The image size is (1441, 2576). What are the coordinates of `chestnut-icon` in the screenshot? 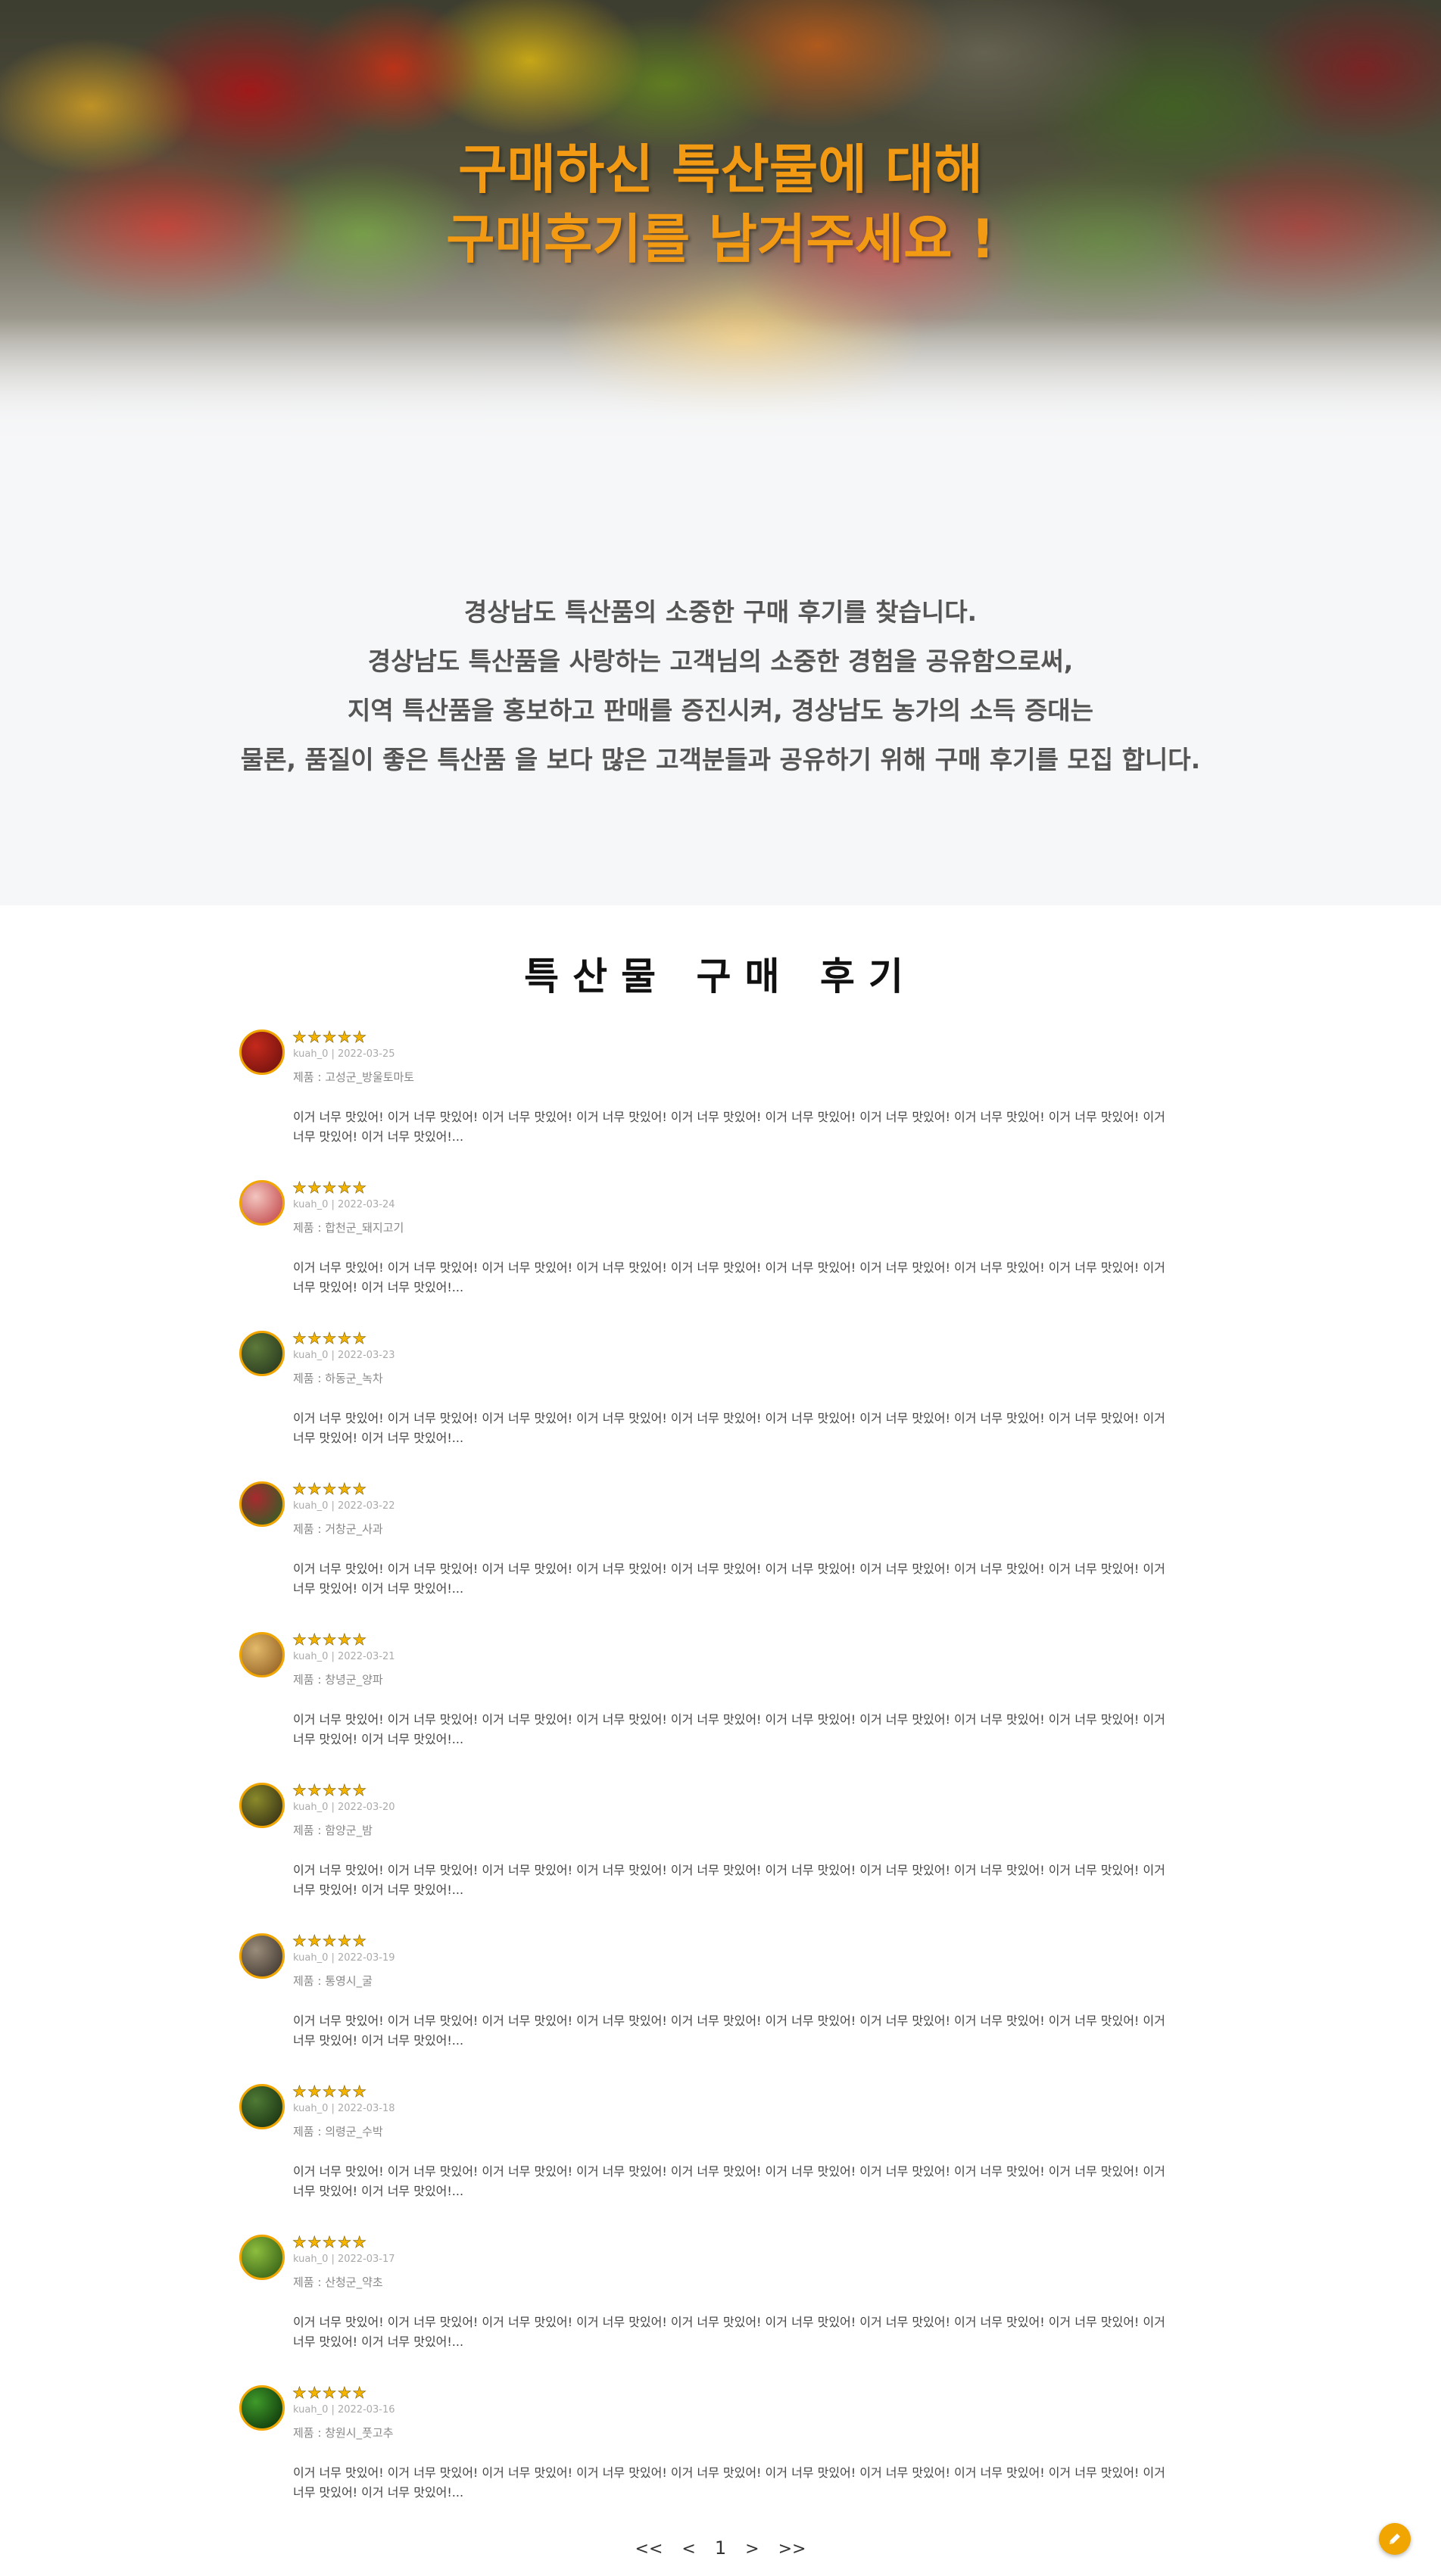 It's located at (262, 1805).